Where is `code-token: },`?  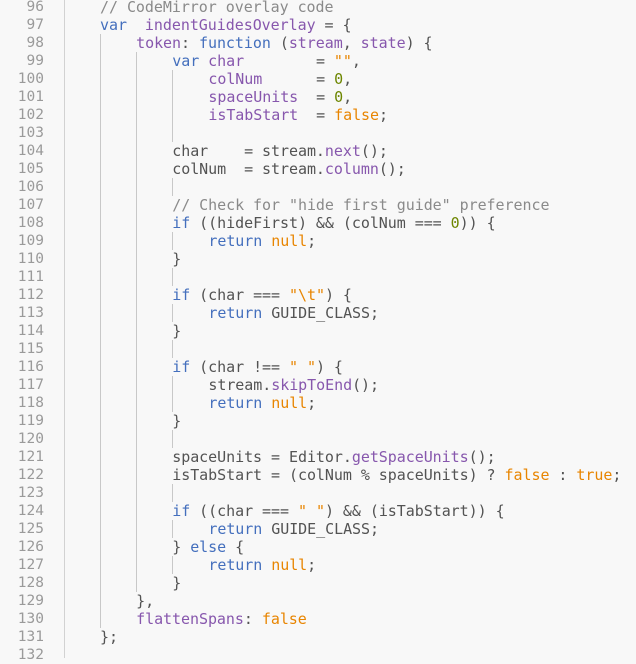 code-token: }, is located at coordinates (145, 601).